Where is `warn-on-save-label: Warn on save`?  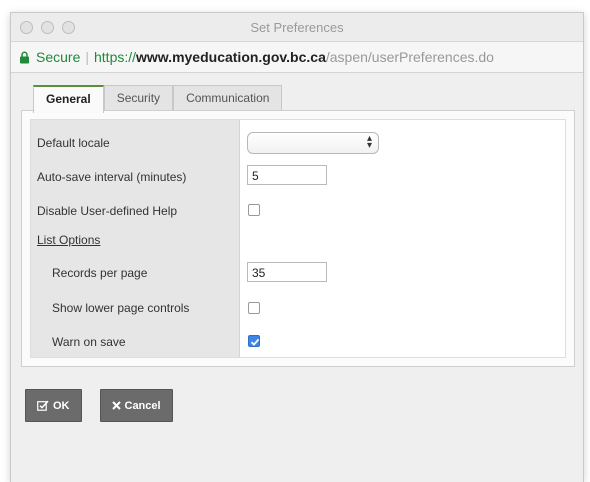
warn-on-save-label: Warn on save is located at coordinates (89, 342).